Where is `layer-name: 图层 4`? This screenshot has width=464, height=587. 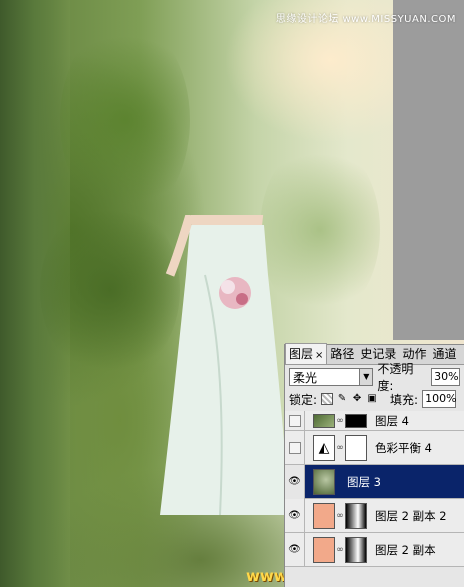
layer-name: 图层 4 is located at coordinates (392, 421).